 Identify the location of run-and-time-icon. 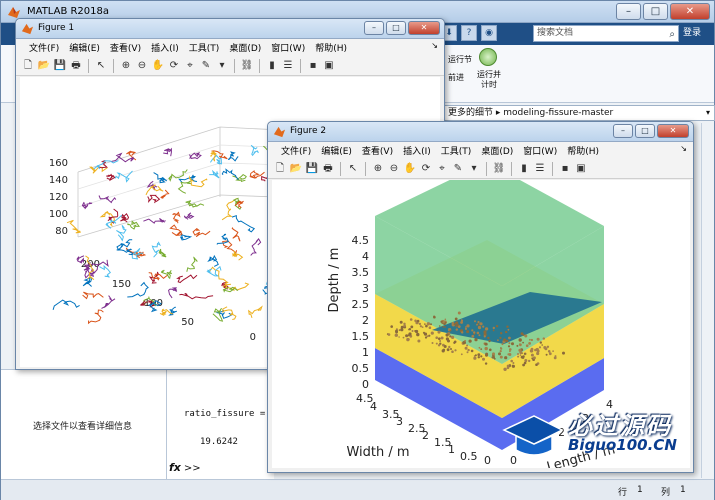
(488, 57).